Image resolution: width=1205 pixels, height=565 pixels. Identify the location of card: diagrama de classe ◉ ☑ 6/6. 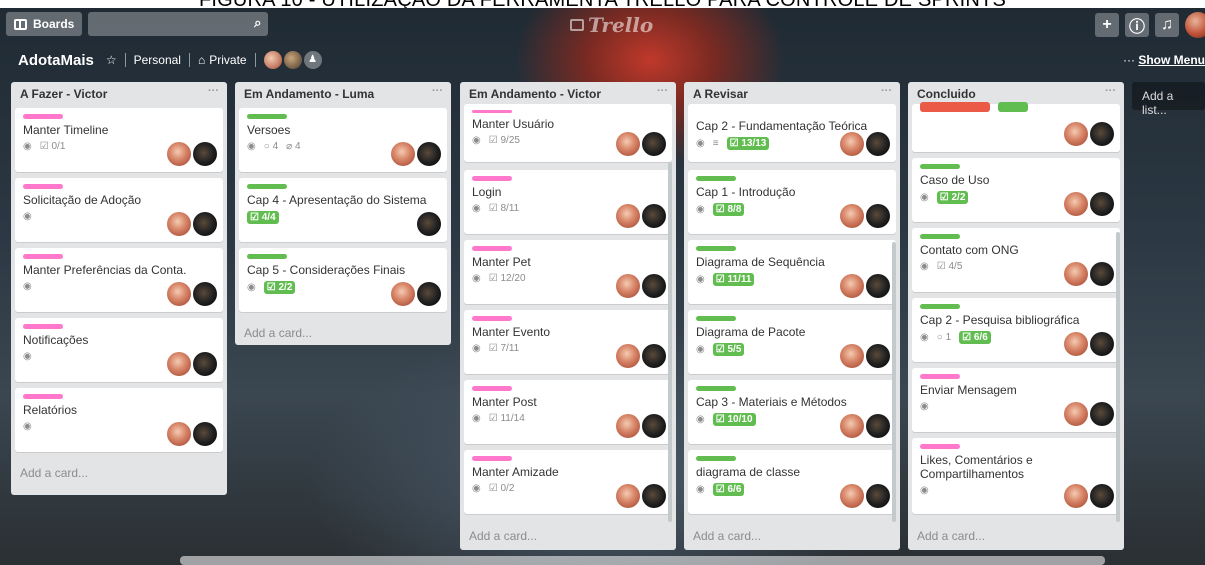
(792, 482).